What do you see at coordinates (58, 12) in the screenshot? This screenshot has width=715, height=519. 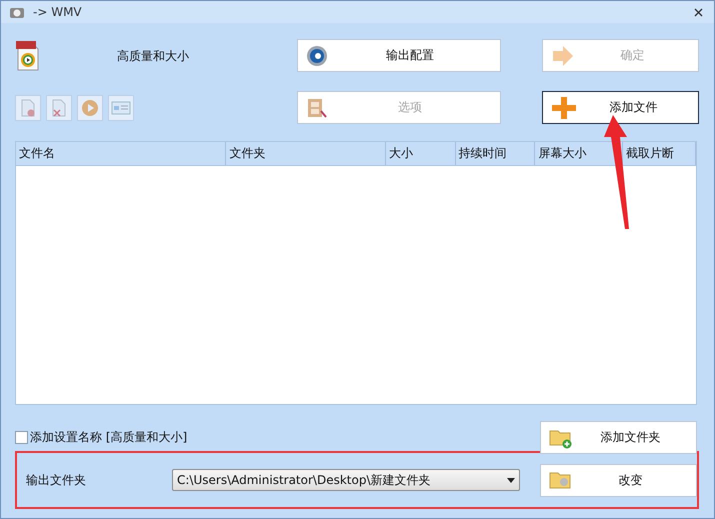 I see `window-title: -> WMV` at bounding box center [58, 12].